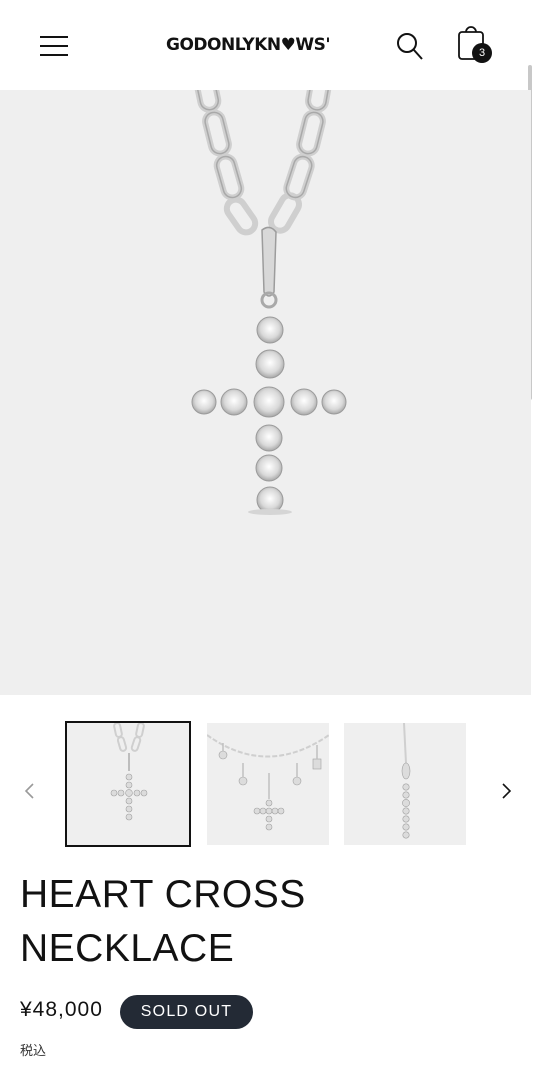 The image size is (537, 1080). I want to click on site-header: GODONLYKN♥WS' 3, so click(268, 45).